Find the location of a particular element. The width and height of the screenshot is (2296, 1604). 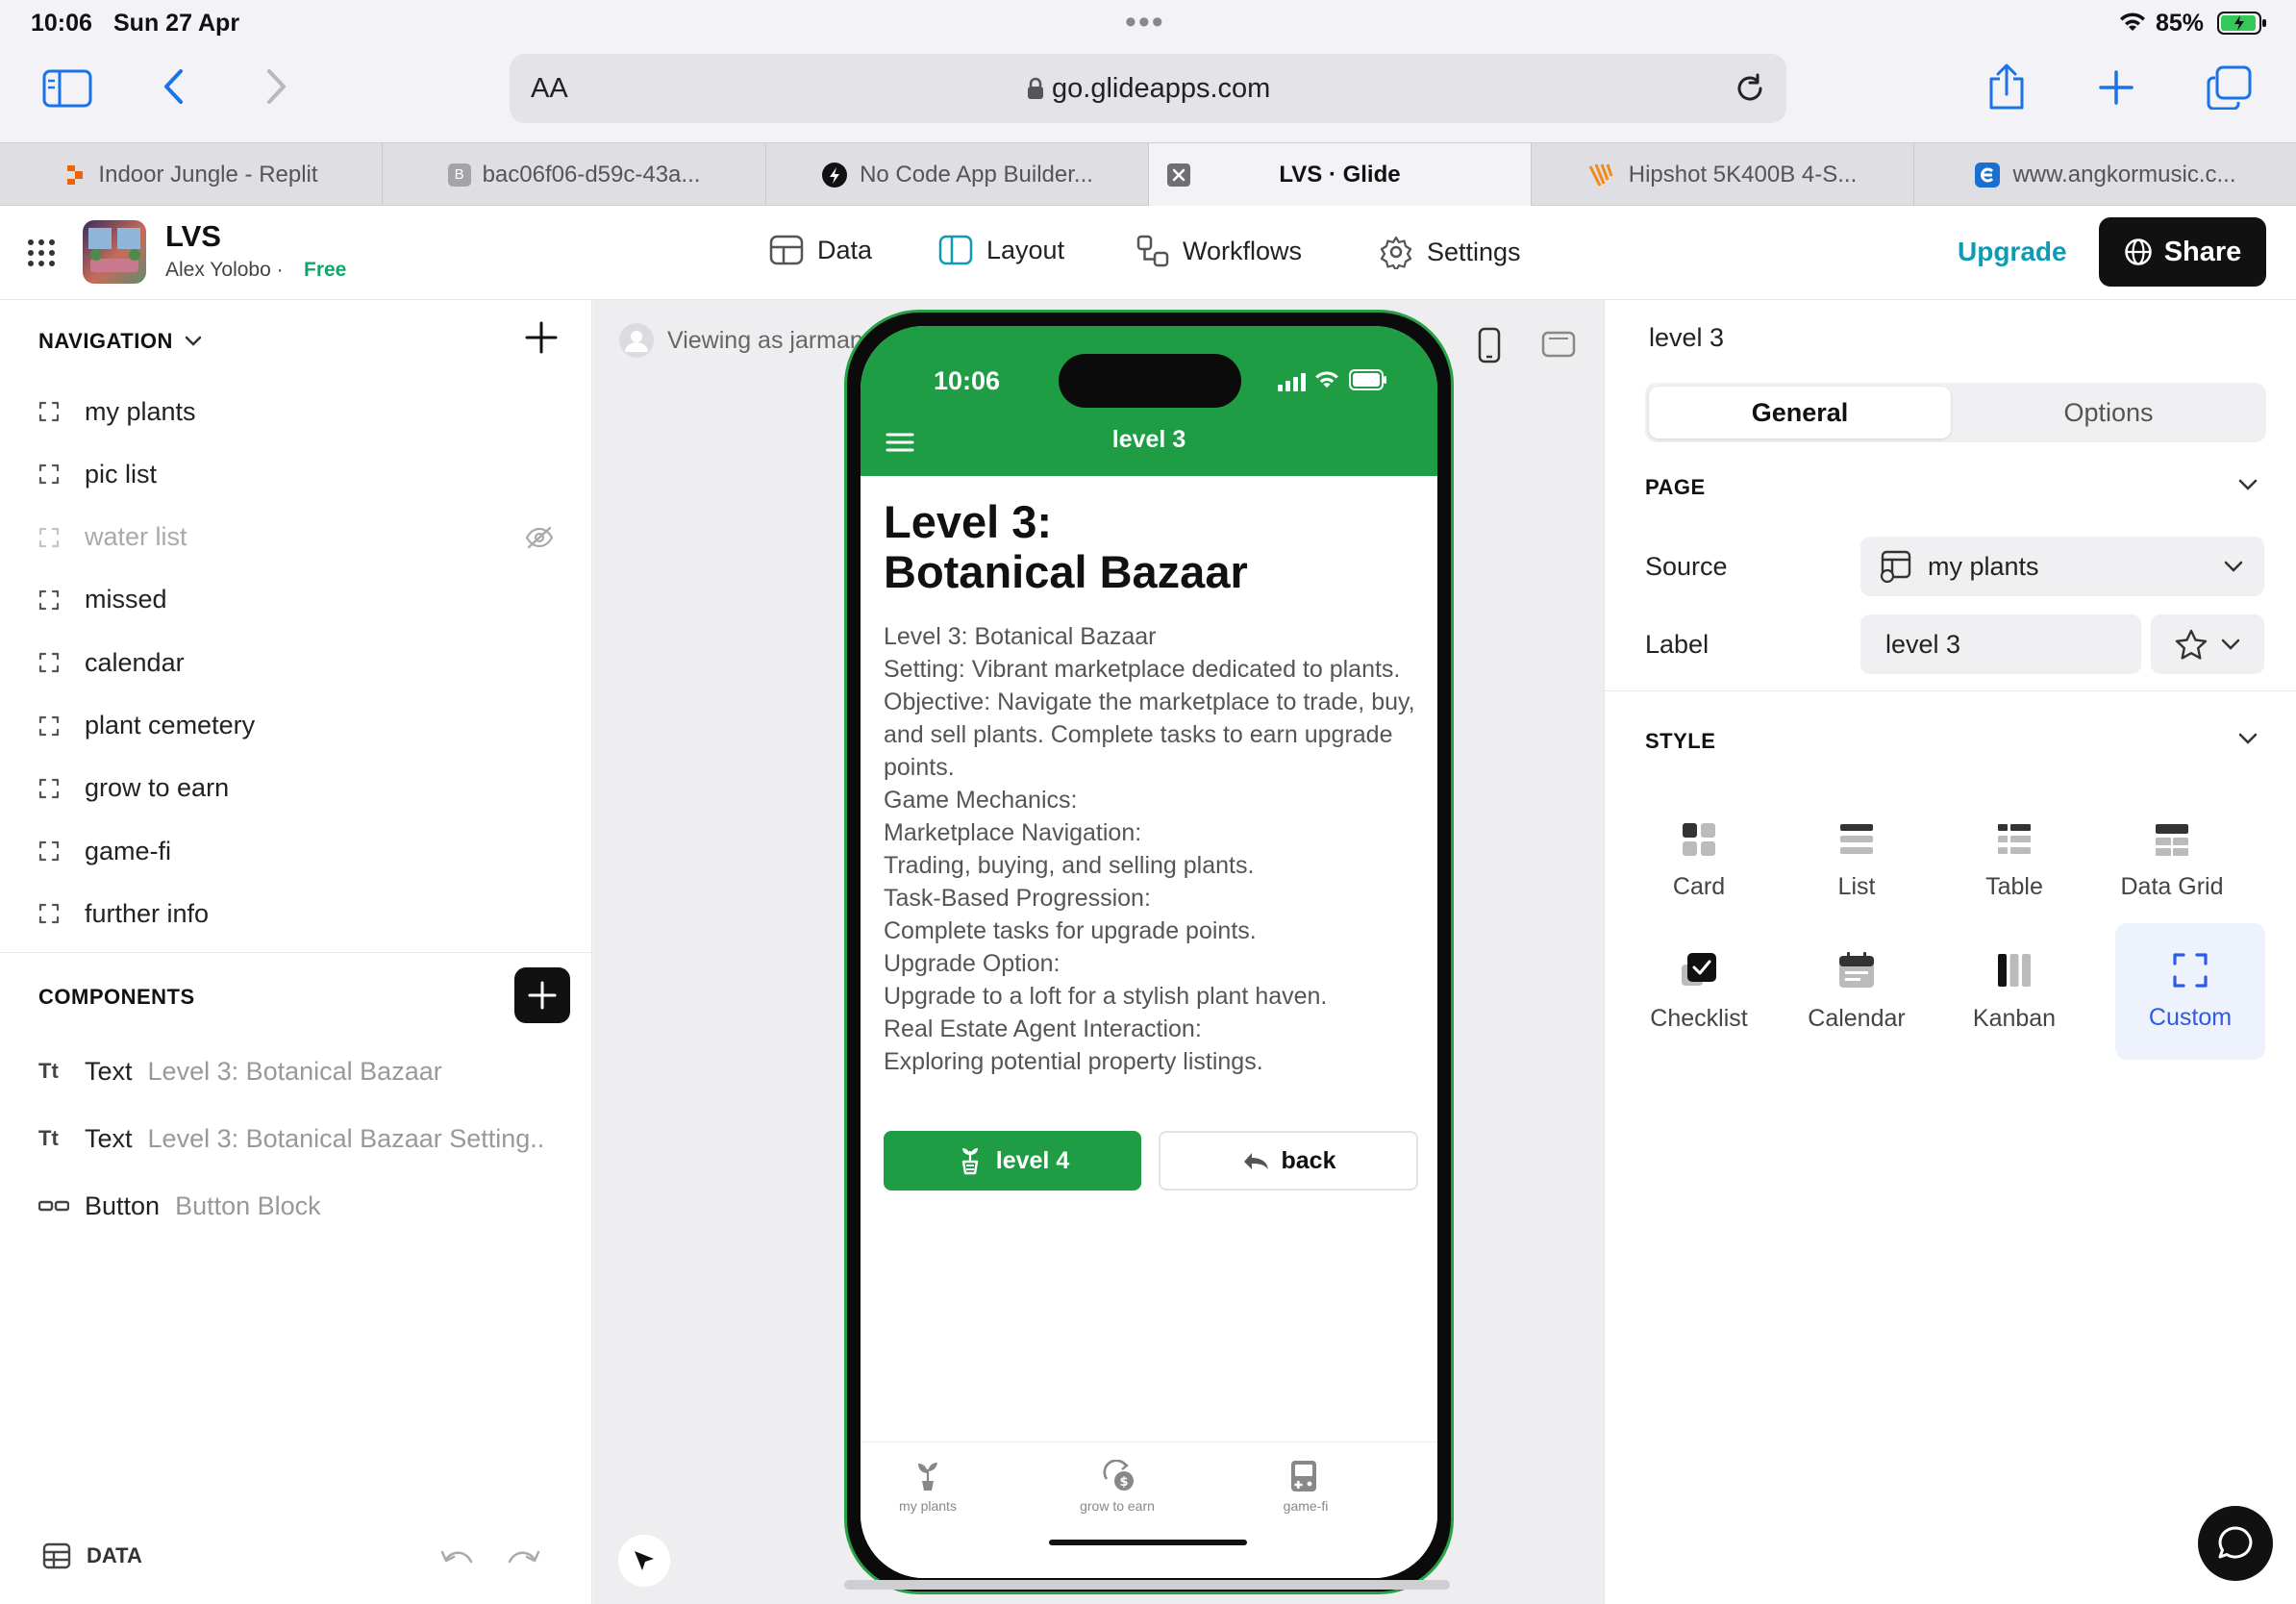

share-button: Share is located at coordinates (2182, 252).